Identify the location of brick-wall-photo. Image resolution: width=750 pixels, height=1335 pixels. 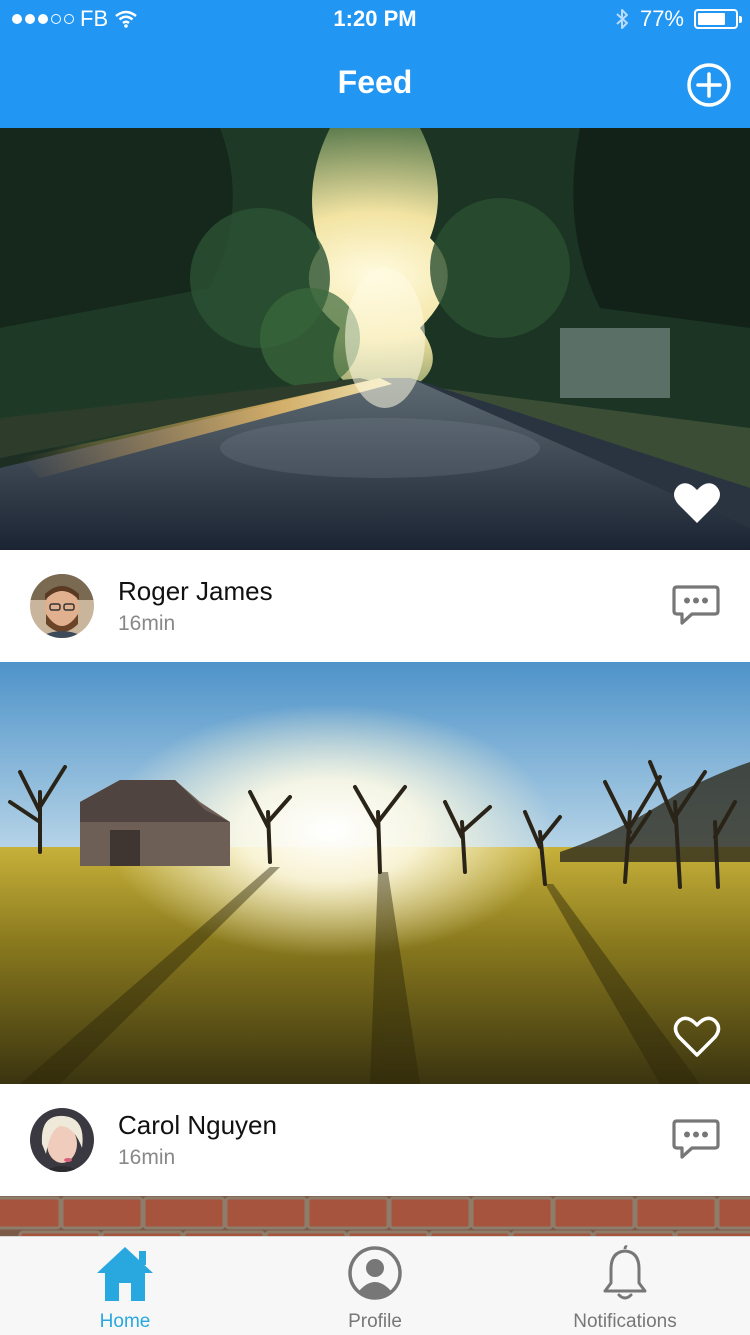
(375, 1216).